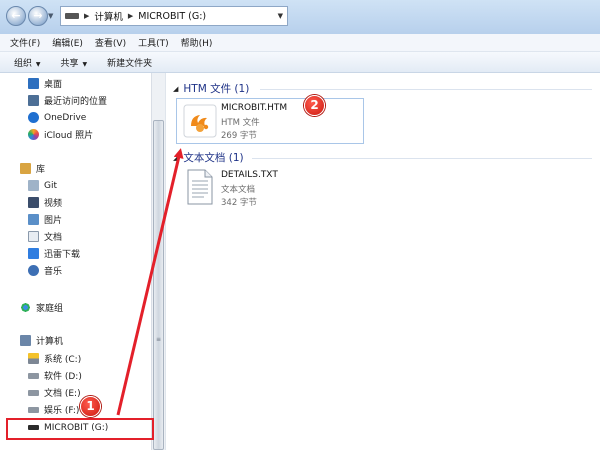  Describe the element at coordinates (90, 406) in the screenshot. I see `step-badge-1: 1` at that location.